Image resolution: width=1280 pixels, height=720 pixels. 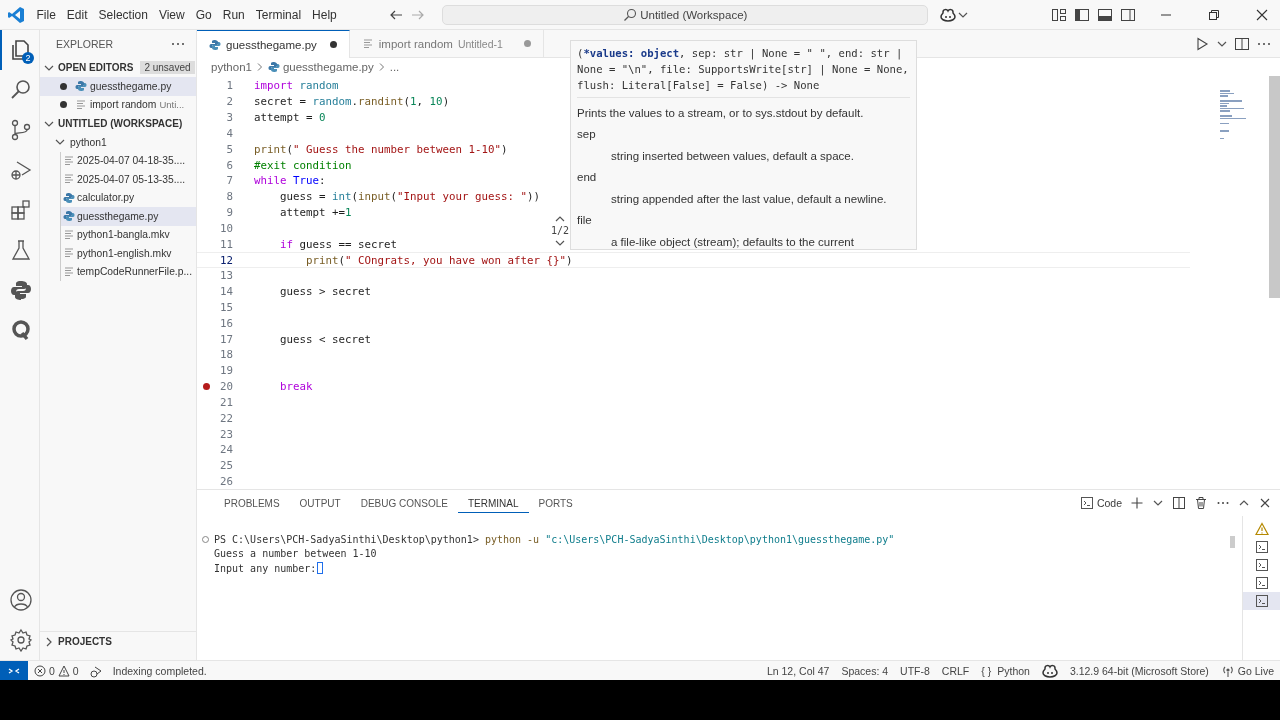 What do you see at coordinates (355, 102) in the screenshot?
I see `code-text: .` at bounding box center [355, 102].